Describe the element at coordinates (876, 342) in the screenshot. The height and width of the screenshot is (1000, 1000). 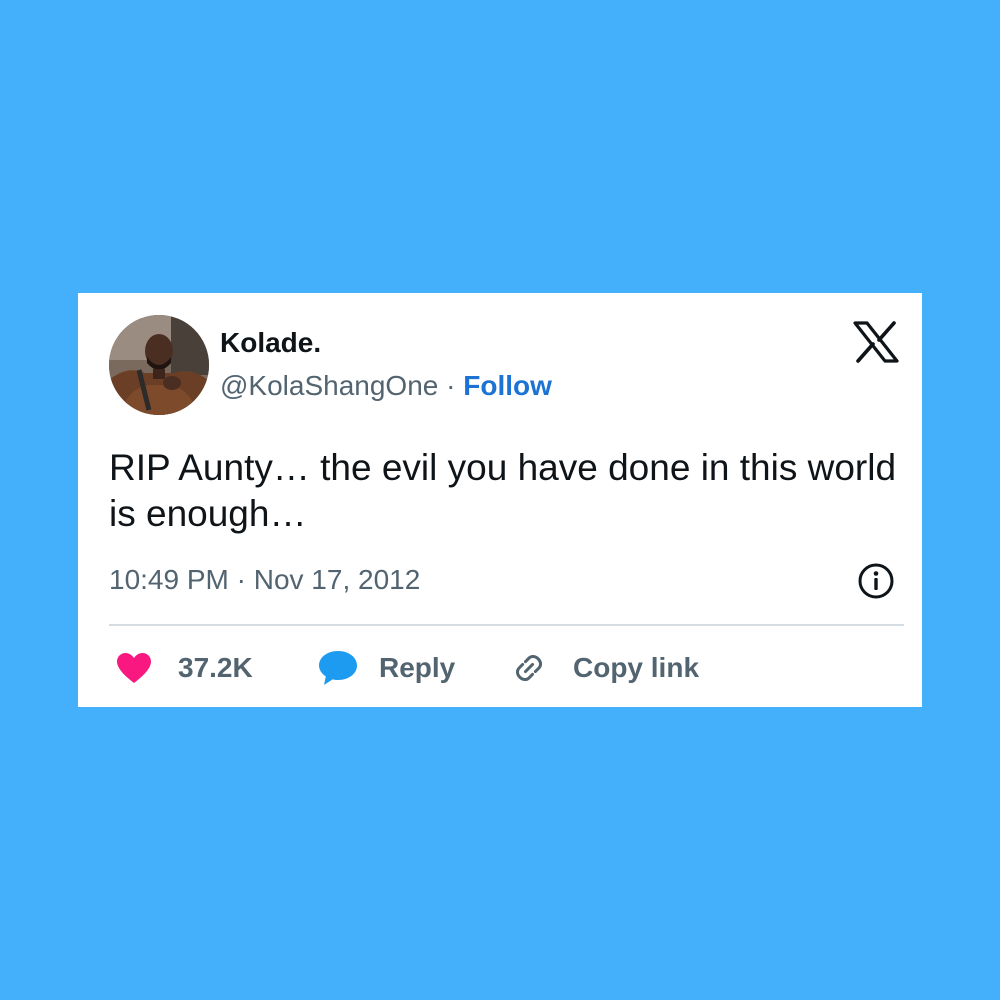
I see `x-logo-icon` at that location.